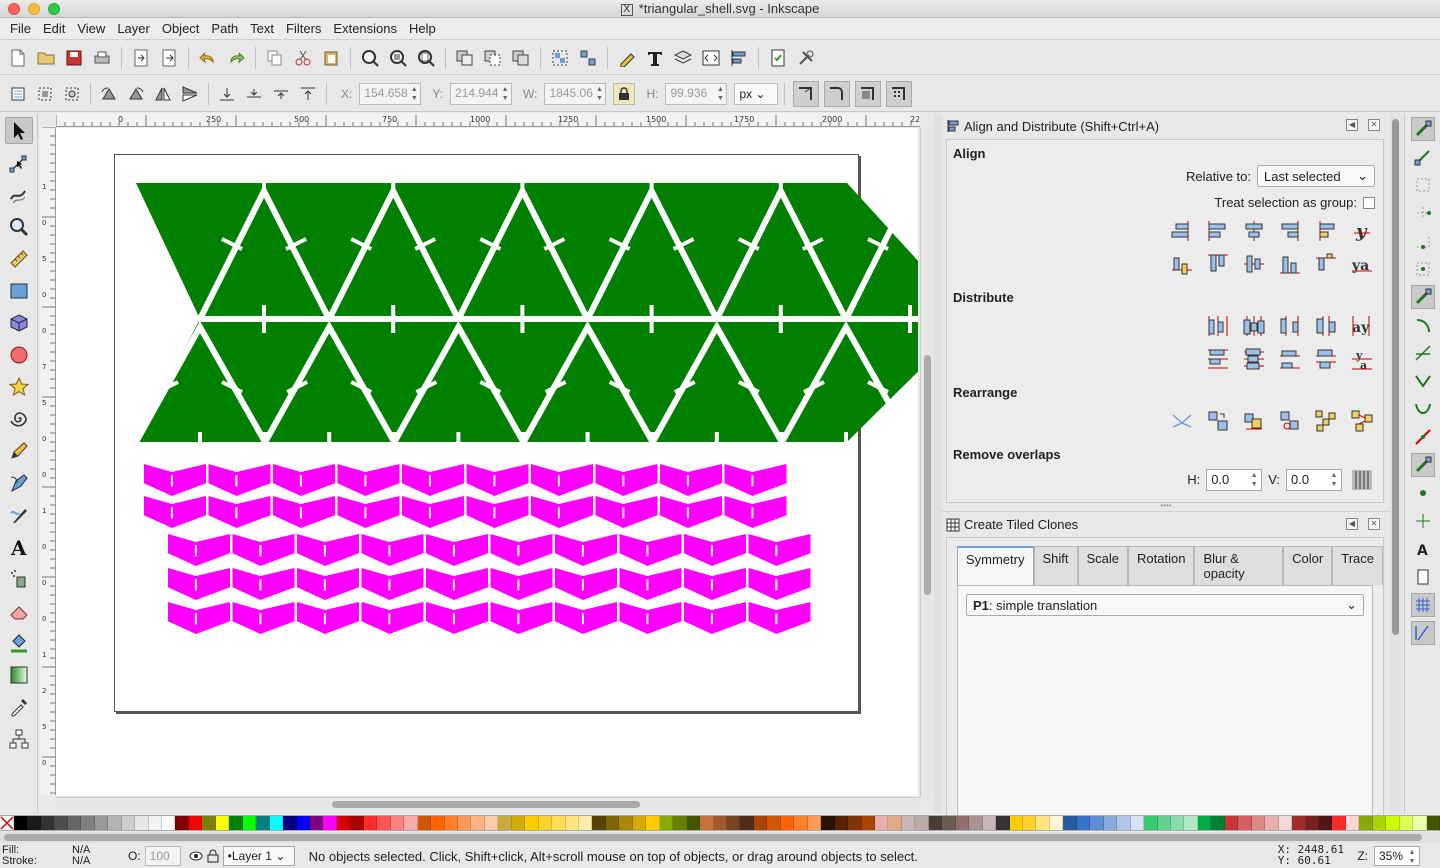 The image size is (1440, 868). What do you see at coordinates (1423, 185) in the screenshot?
I see `snap-bbox-edges-toggle` at bounding box center [1423, 185].